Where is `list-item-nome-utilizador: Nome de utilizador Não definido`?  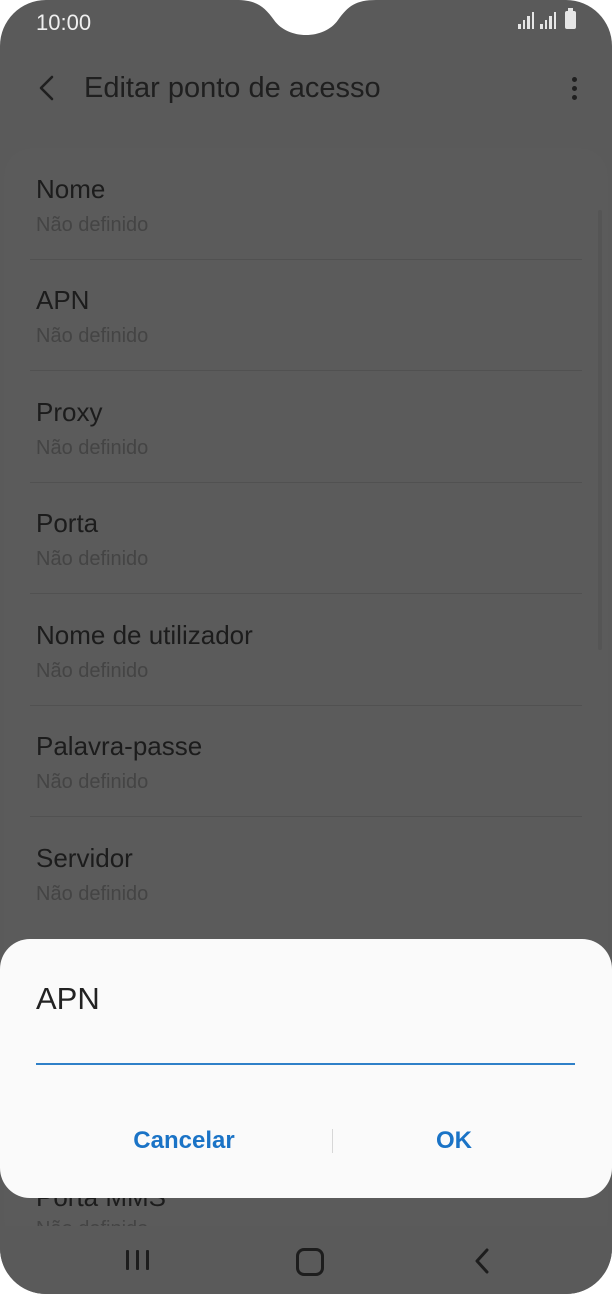 list-item-nome-utilizador: Nome de utilizador Não definido is located at coordinates (306, 649).